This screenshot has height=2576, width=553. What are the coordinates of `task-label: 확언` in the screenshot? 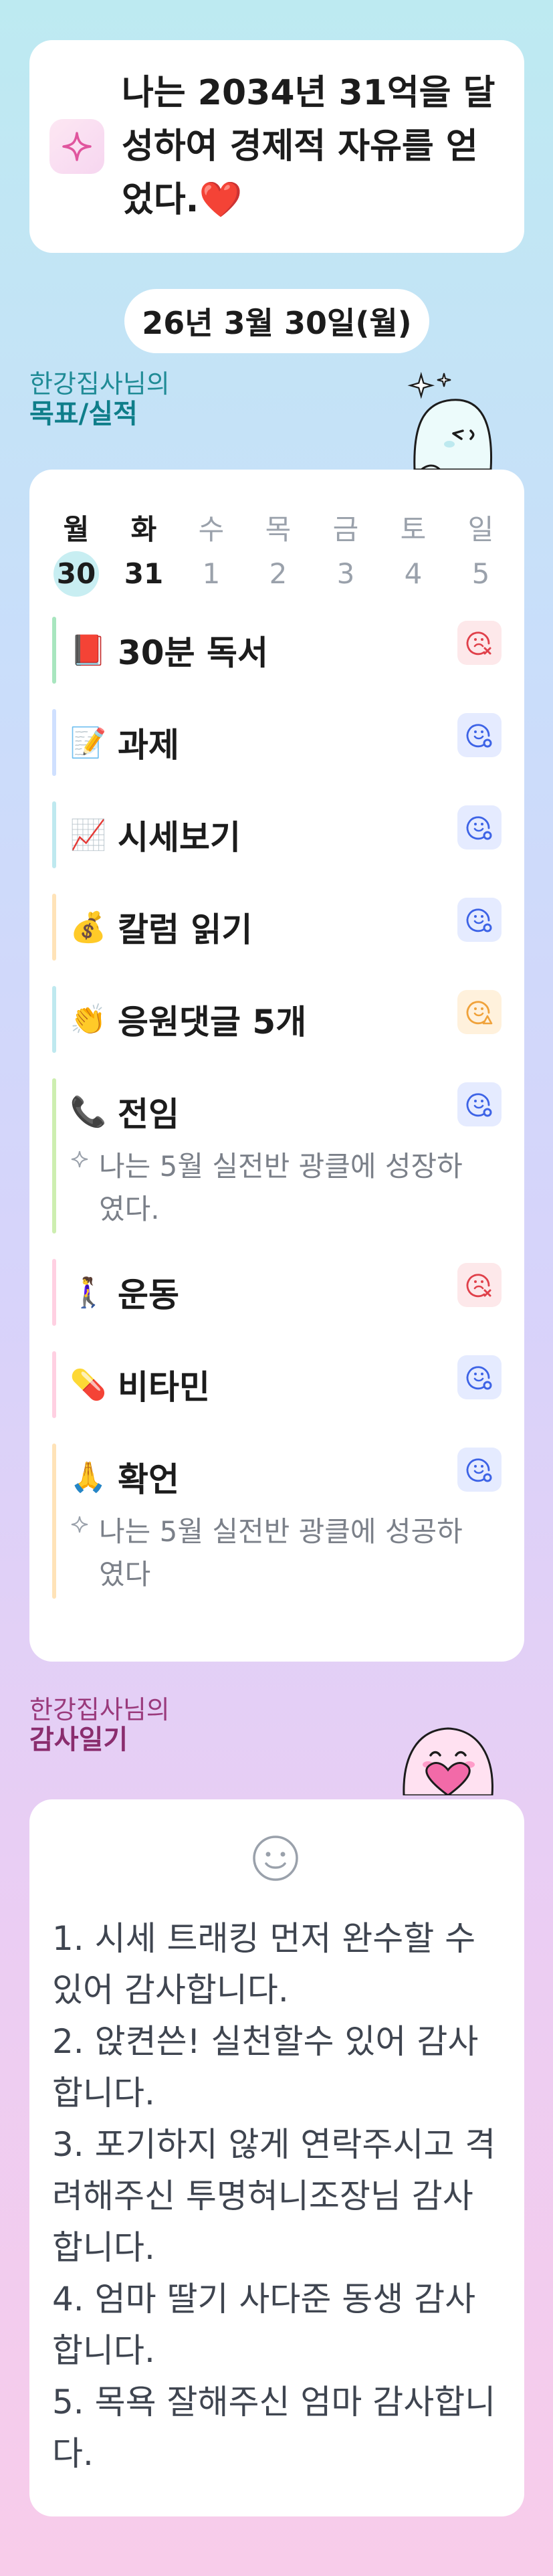 It's located at (148, 1479).